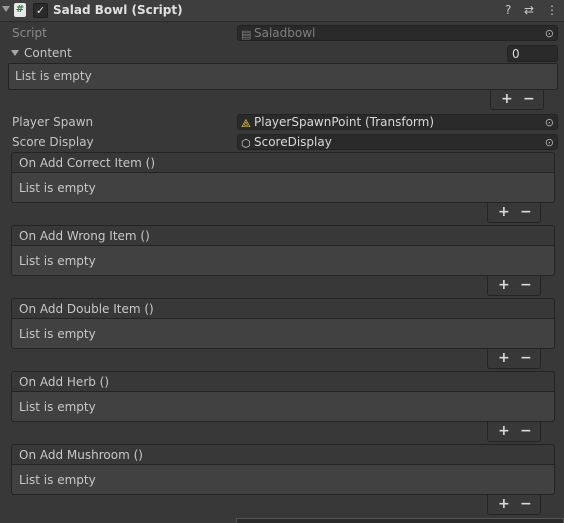 The width and height of the screenshot is (564, 523). Describe the element at coordinates (246, 143) in the screenshot. I see `gameobject-cube-icon: ⬡` at that location.